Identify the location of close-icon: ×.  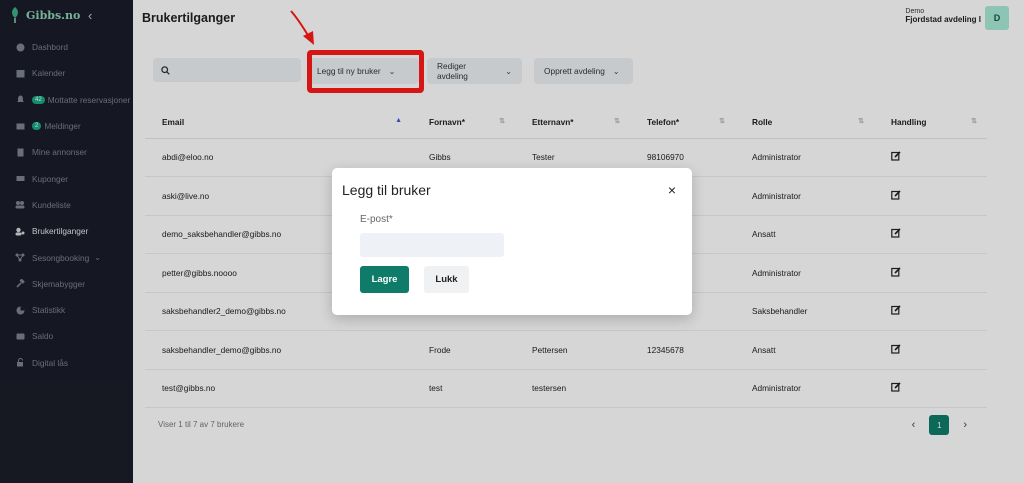
(672, 190).